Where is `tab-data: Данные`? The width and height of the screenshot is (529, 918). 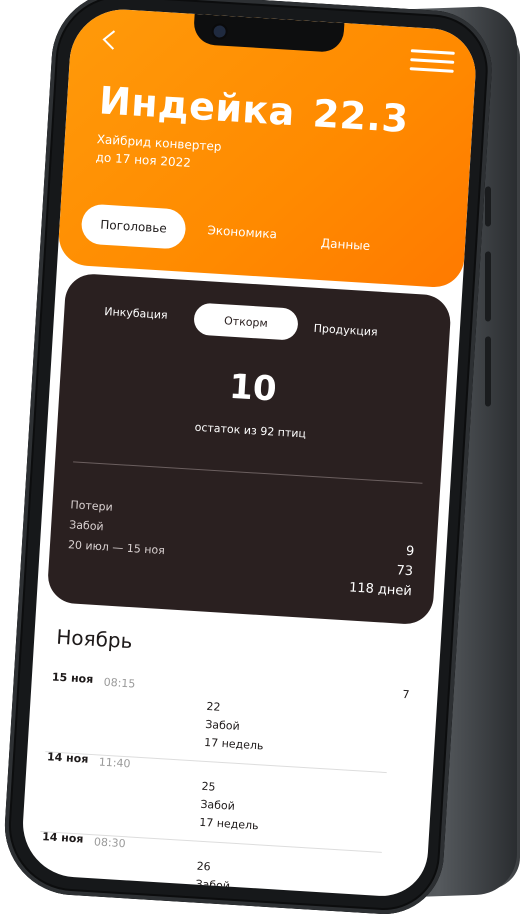
tab-data: Данные is located at coordinates (345, 244).